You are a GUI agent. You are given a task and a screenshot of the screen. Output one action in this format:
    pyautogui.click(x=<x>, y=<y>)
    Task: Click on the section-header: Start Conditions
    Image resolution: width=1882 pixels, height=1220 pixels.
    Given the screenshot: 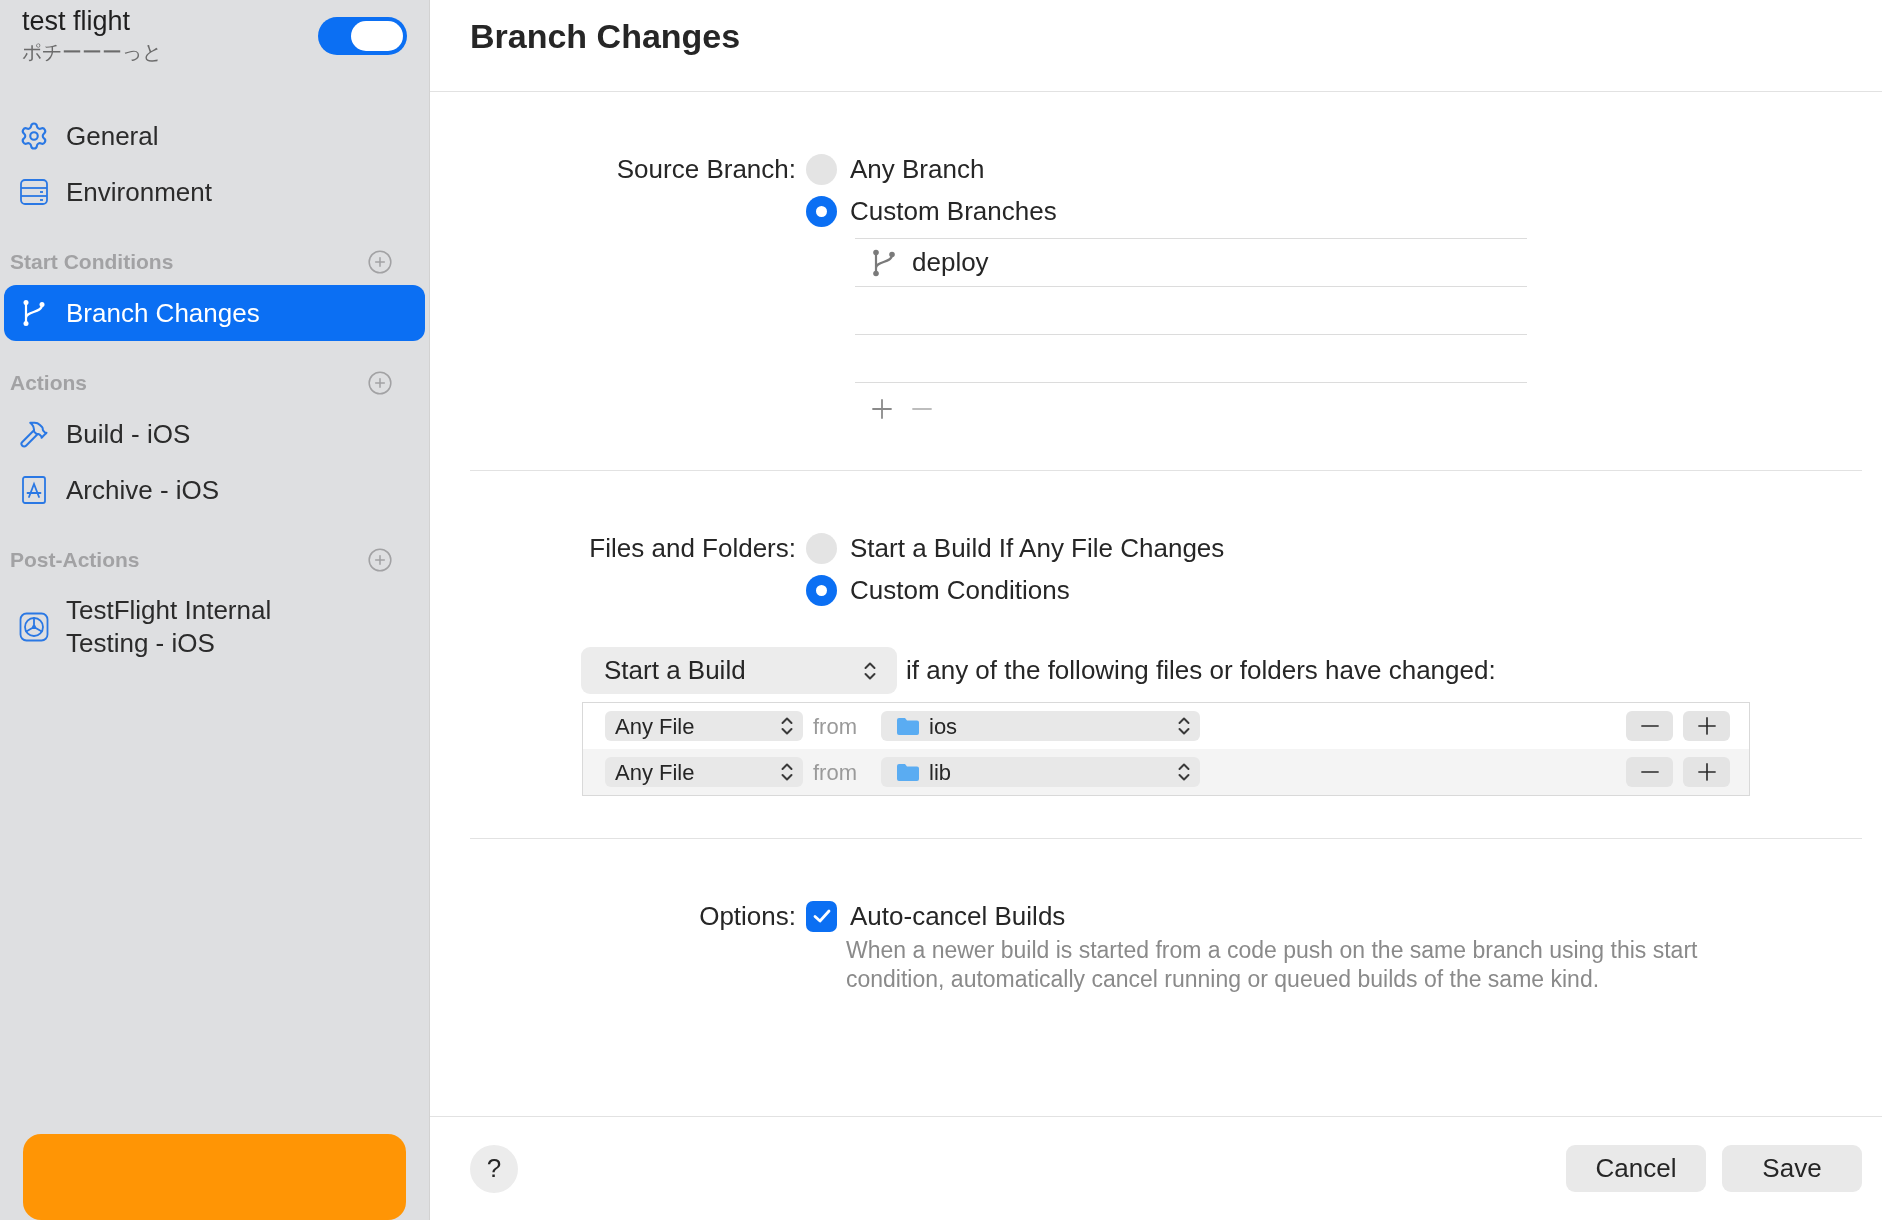 What is the action you would take?
    pyautogui.click(x=92, y=262)
    